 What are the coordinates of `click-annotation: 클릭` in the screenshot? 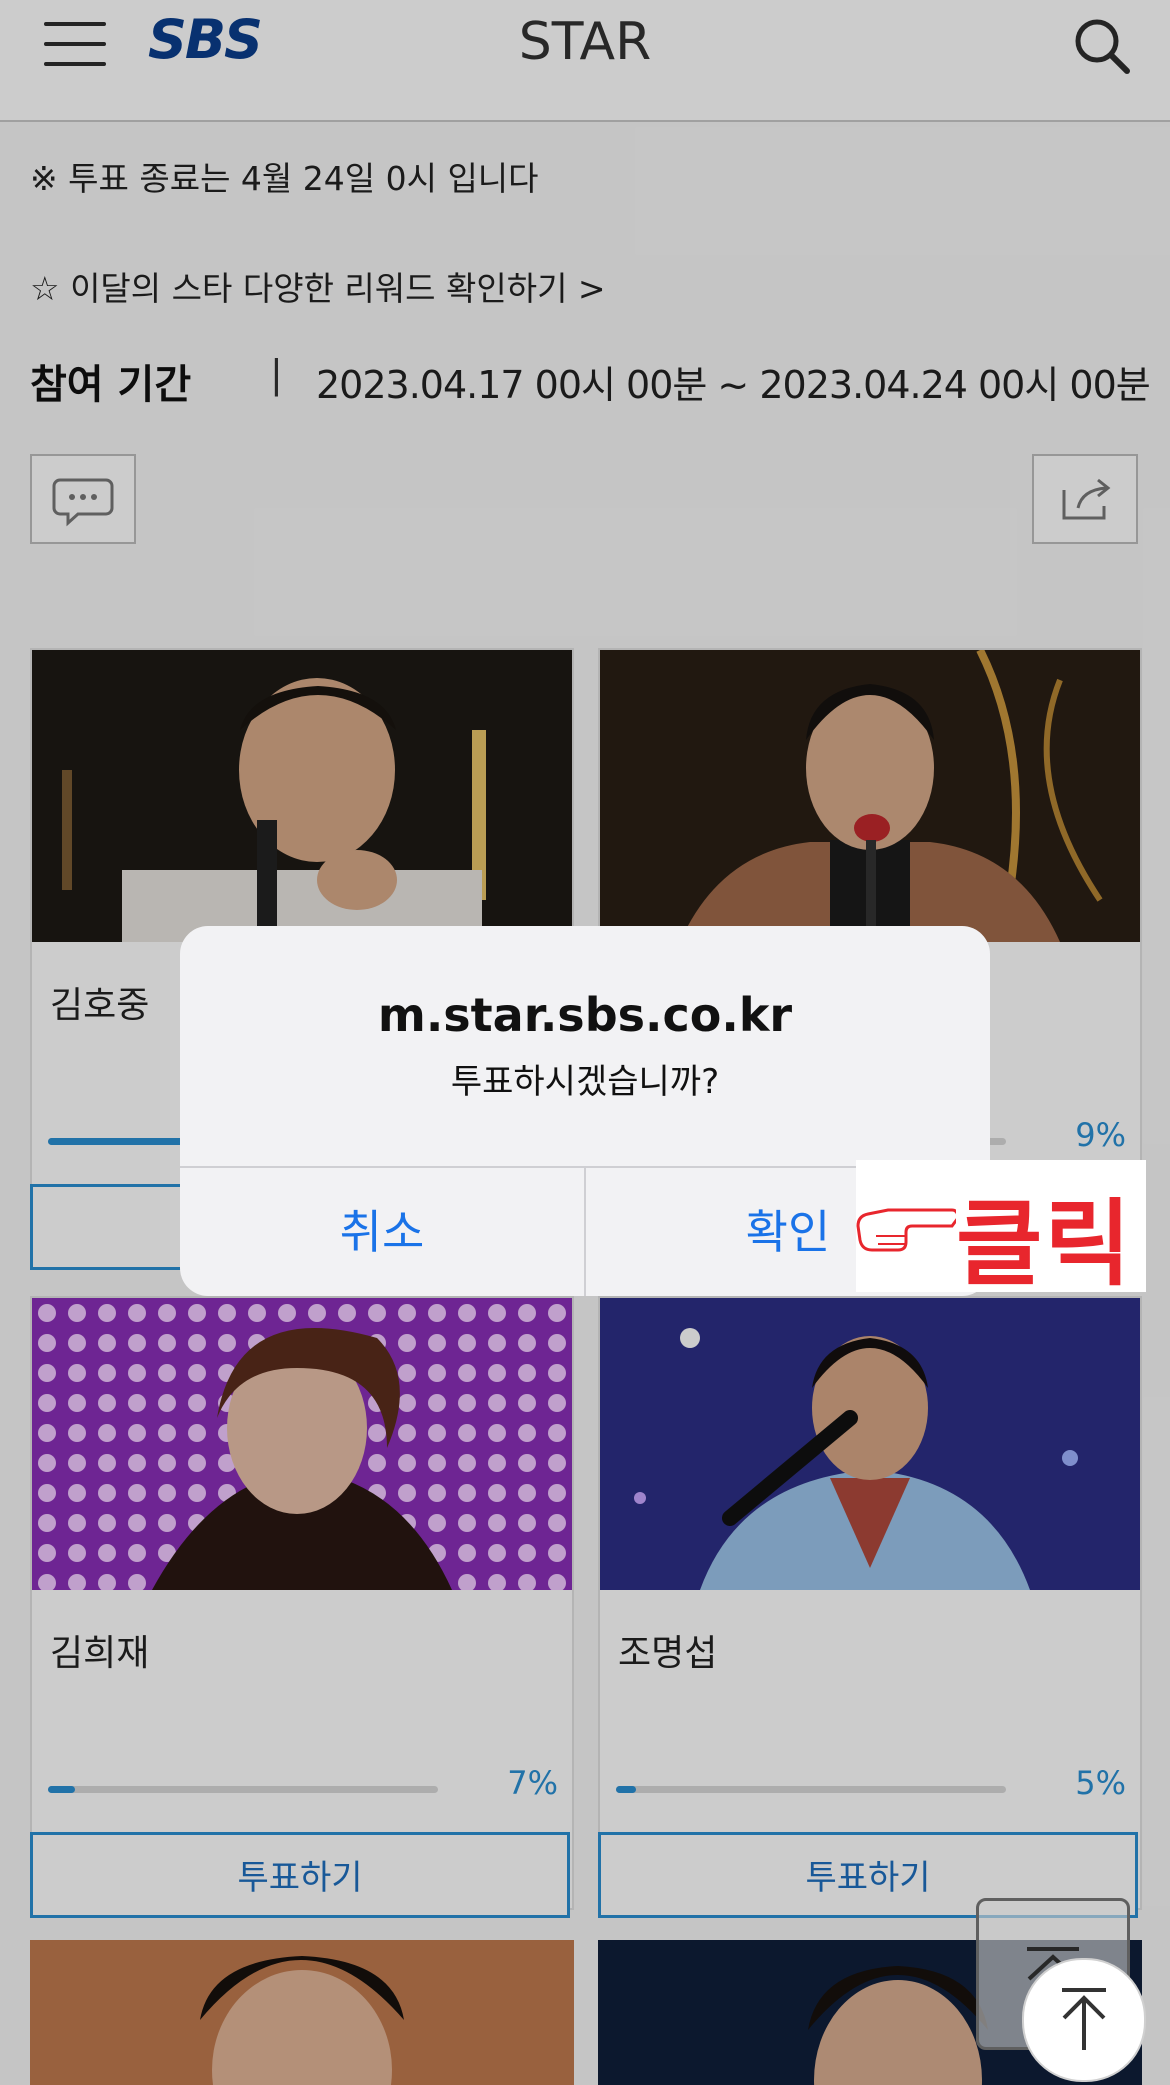 It's located at (1001, 1229).